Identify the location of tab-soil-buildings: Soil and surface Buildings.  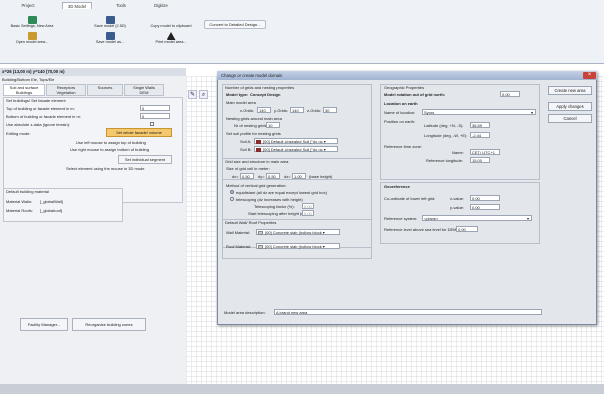
(24, 90).